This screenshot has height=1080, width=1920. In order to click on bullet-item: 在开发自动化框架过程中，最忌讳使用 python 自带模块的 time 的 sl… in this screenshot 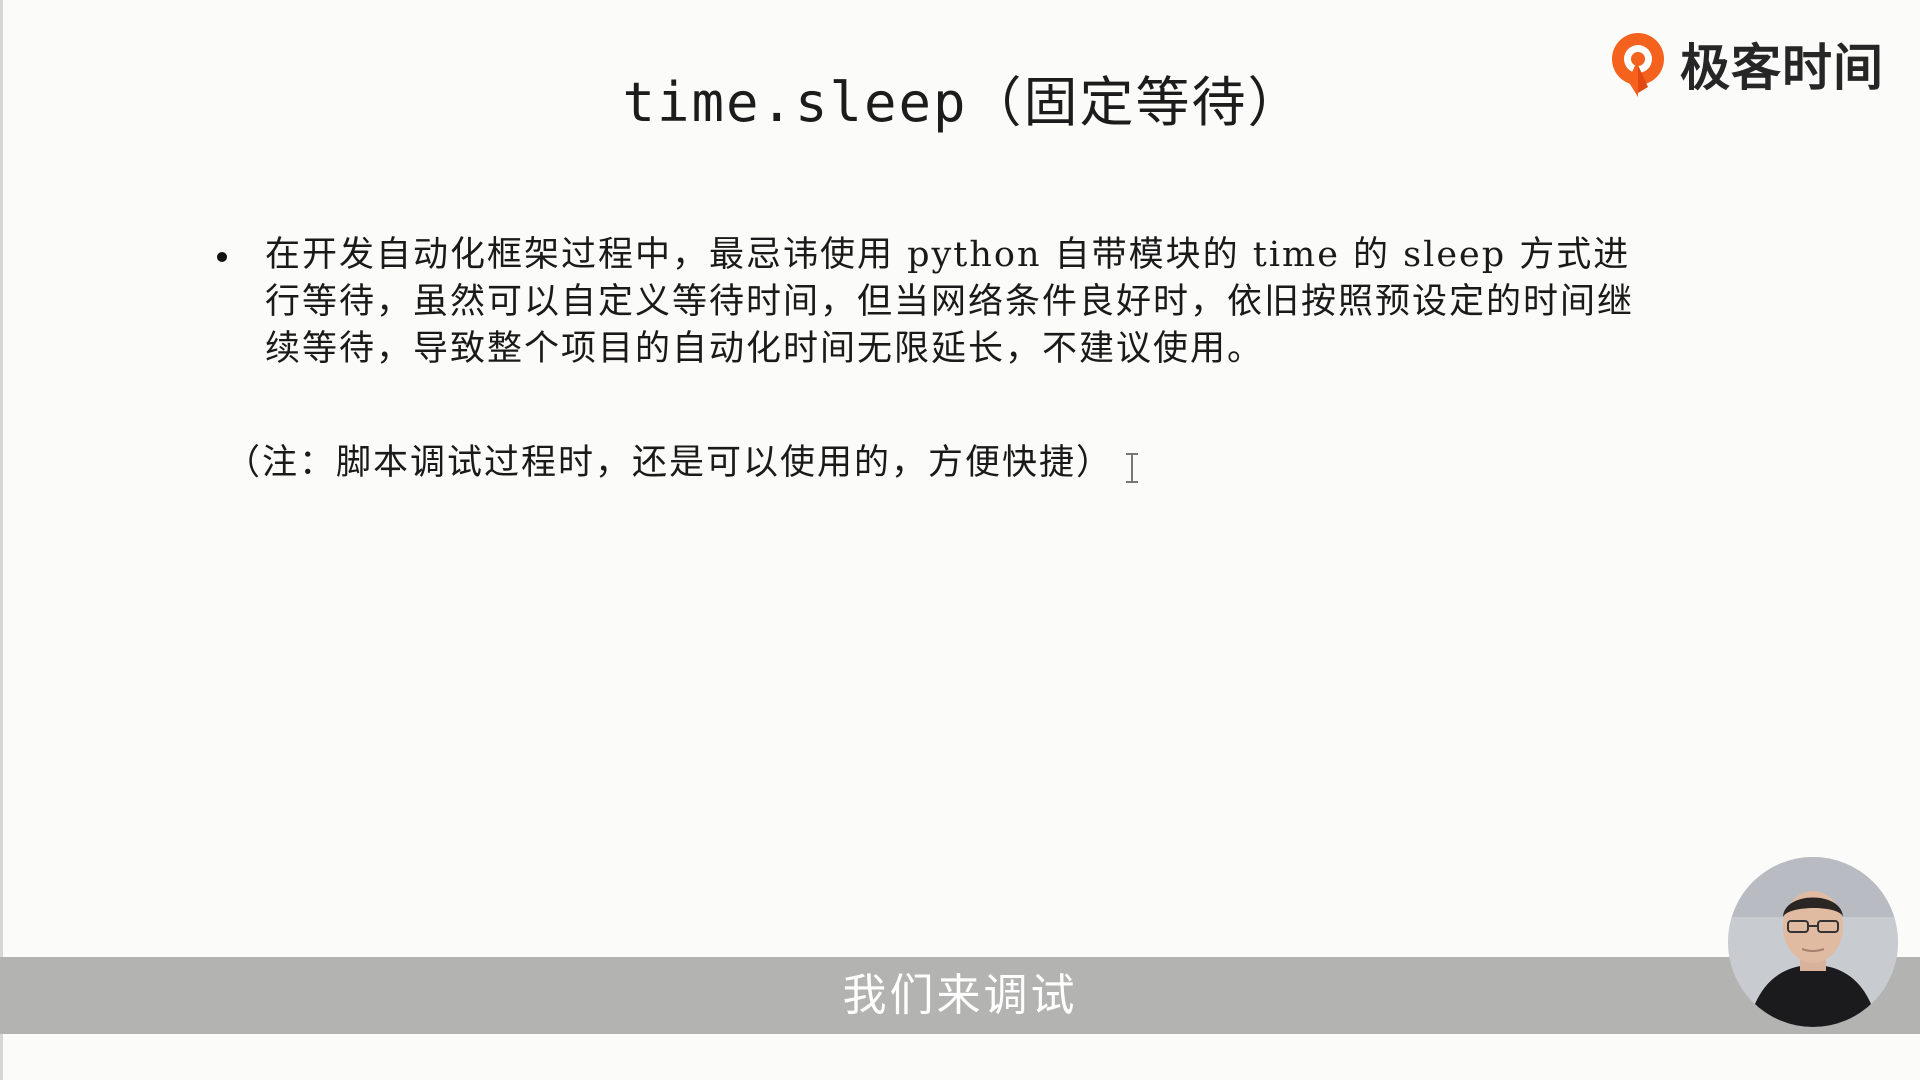, I will do `click(927, 302)`.